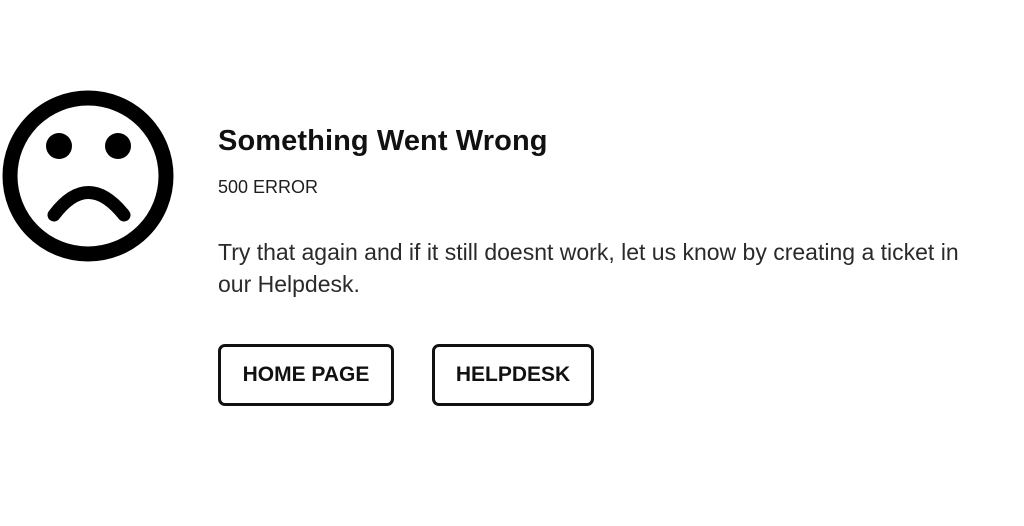 This screenshot has height=526, width=1024. What do you see at coordinates (88, 176) in the screenshot?
I see `sad-face-icon` at bounding box center [88, 176].